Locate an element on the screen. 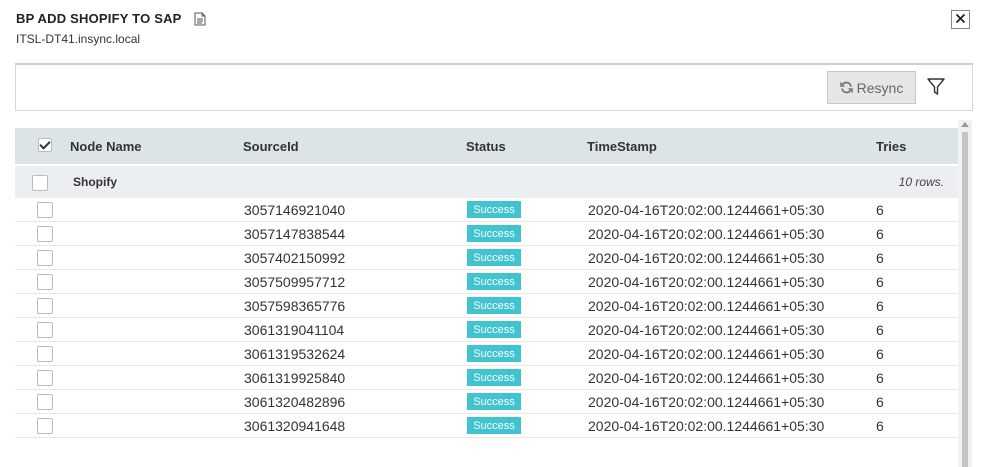  cell-source-id: 3061319532624 is located at coordinates (295, 354).